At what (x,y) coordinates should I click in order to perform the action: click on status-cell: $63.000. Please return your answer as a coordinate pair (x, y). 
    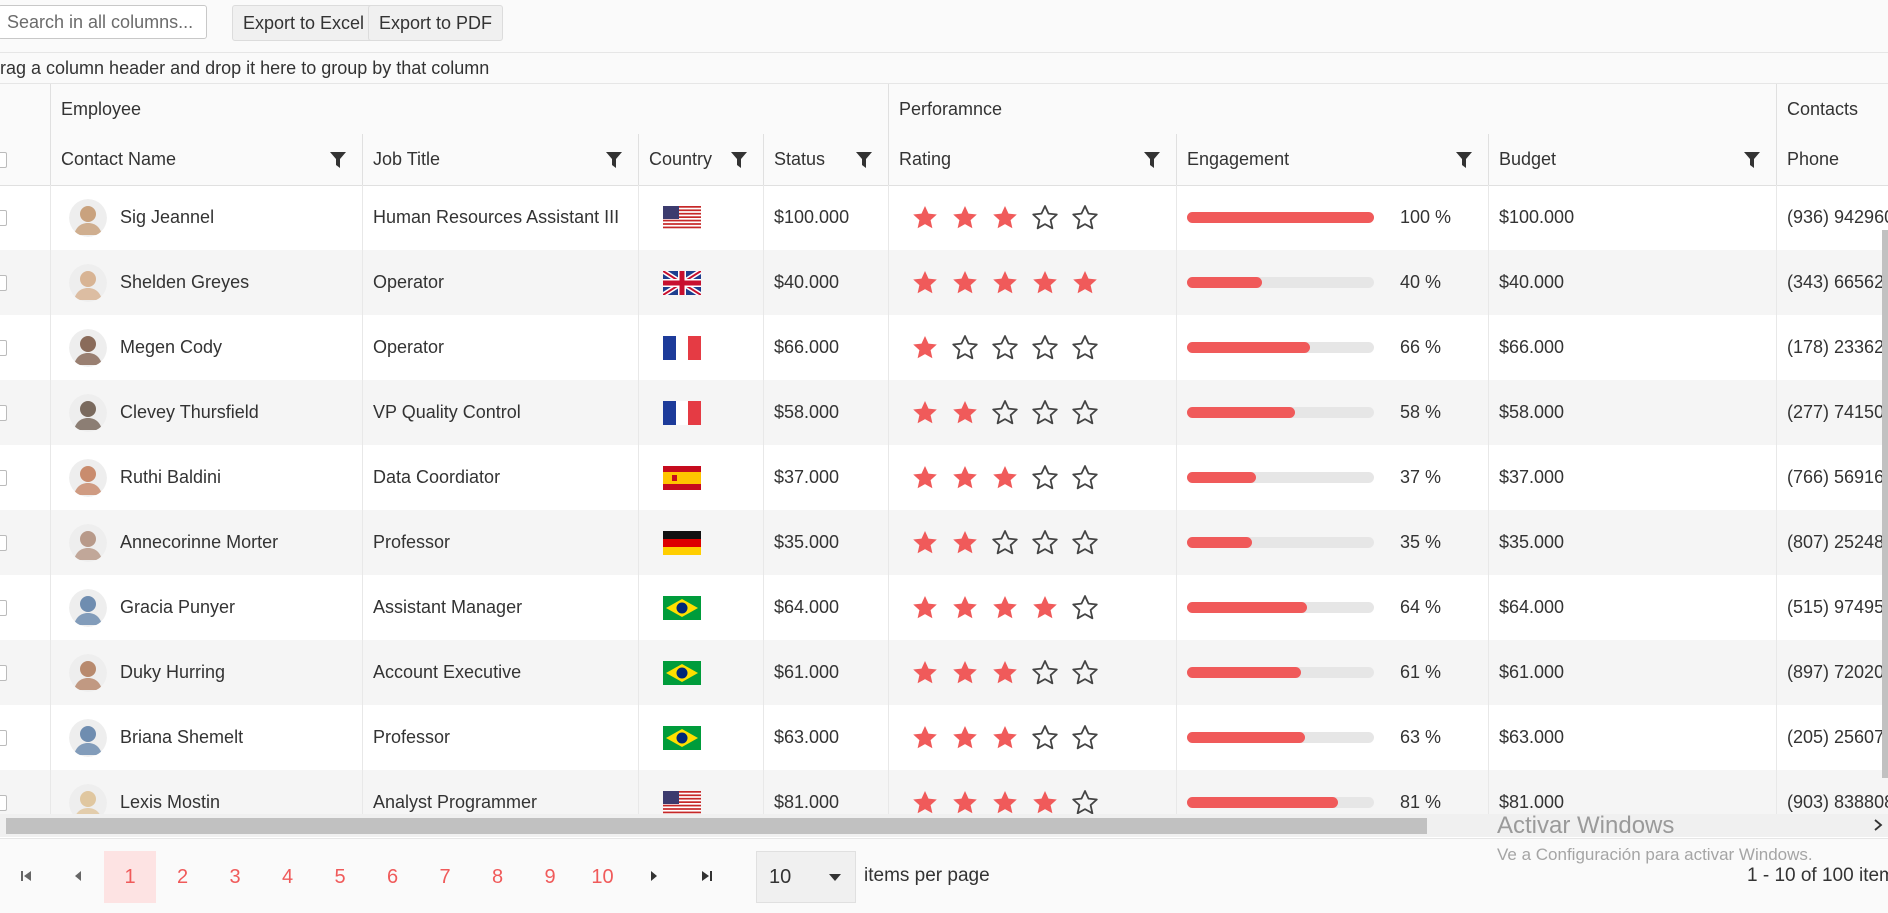
    Looking at the image, I should click on (825, 737).